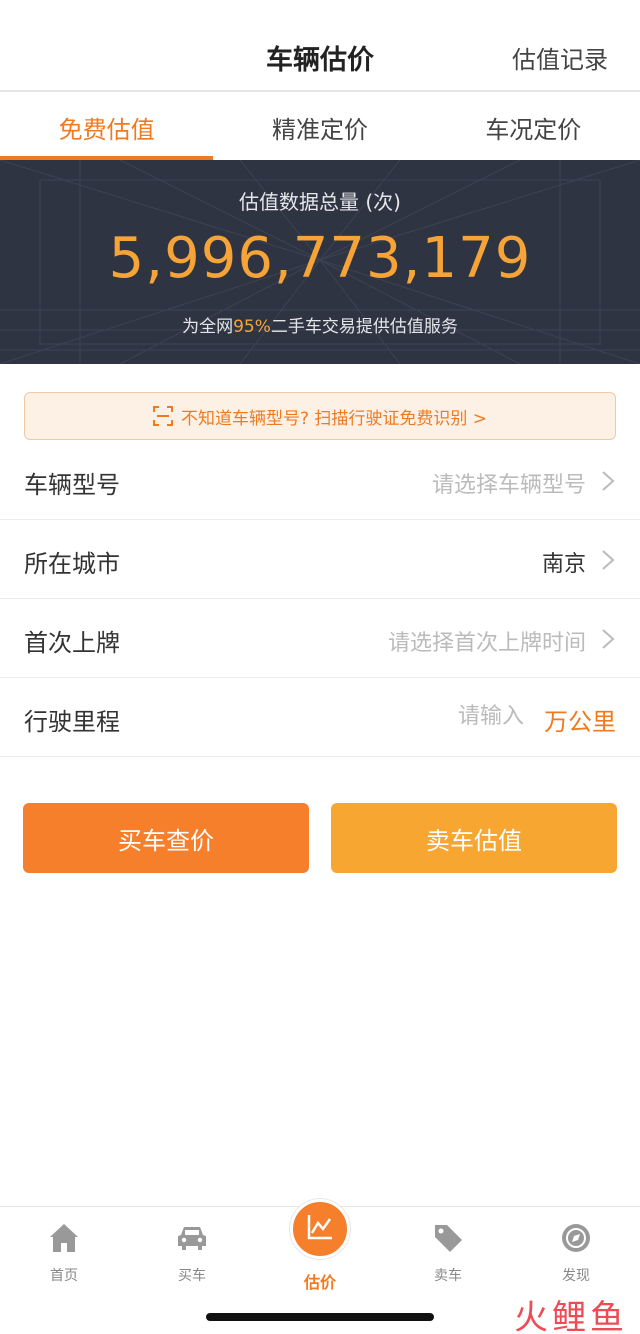 This screenshot has width=640, height=1334. I want to click on tab-free-valuation: 免费估值, so click(107, 126).